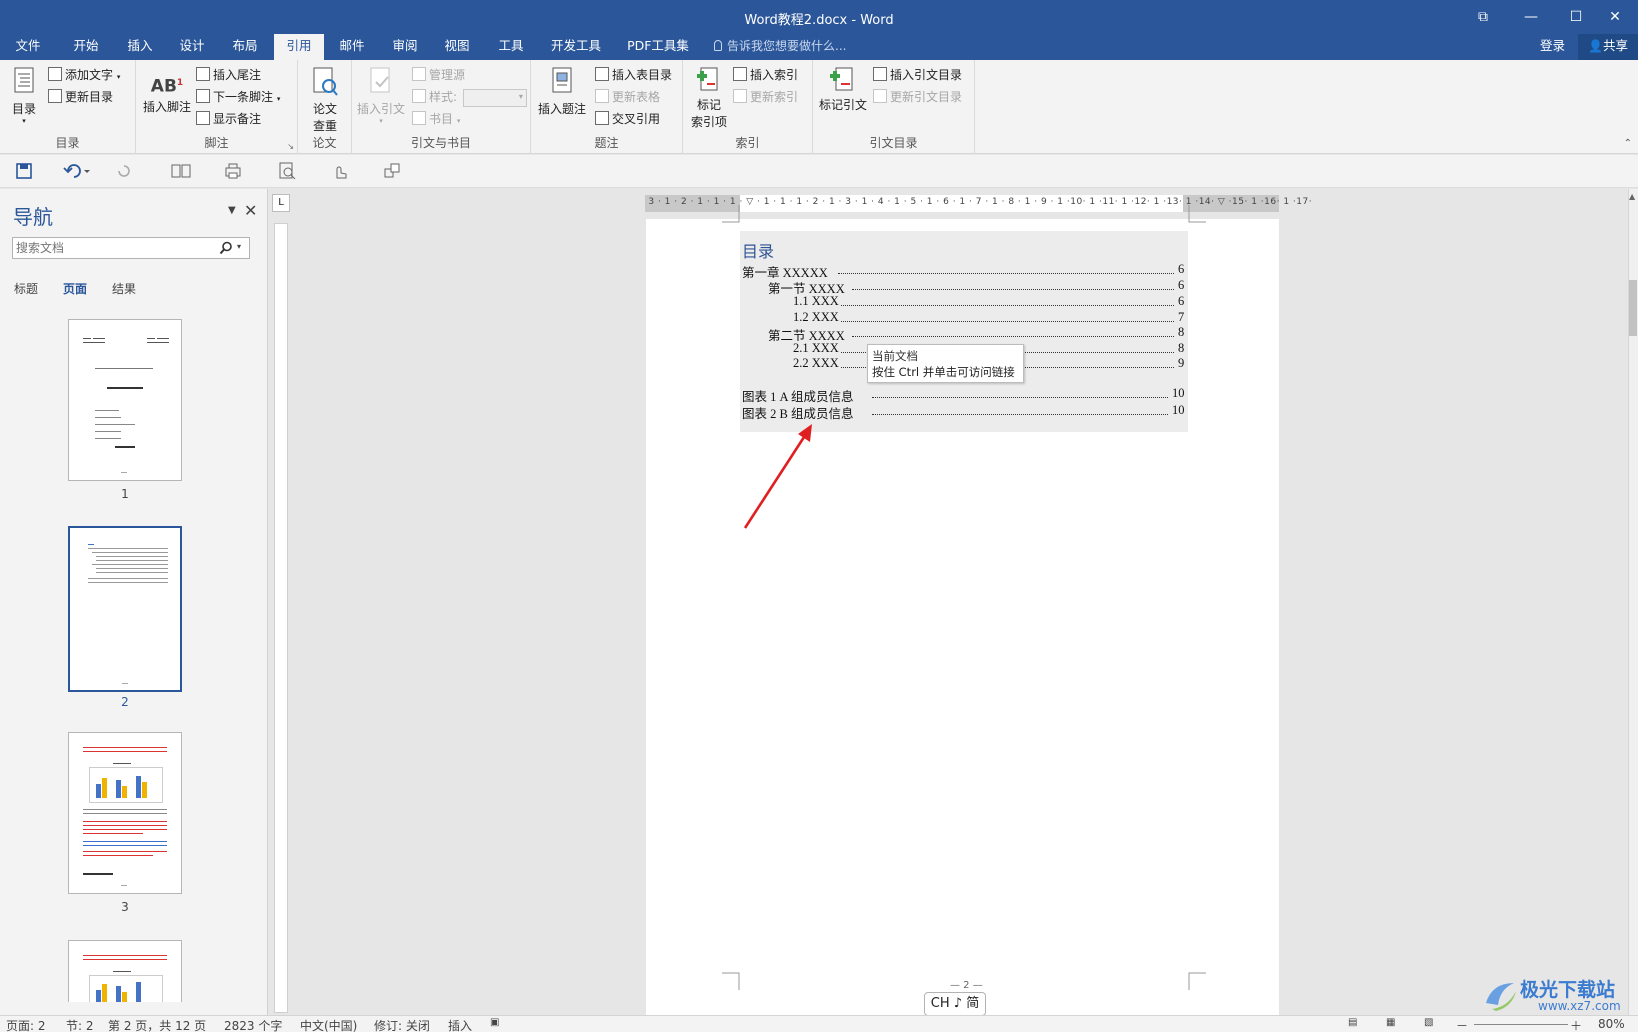  Describe the element at coordinates (232, 210) in the screenshot. I see `pane-options-icon: ▼` at that location.